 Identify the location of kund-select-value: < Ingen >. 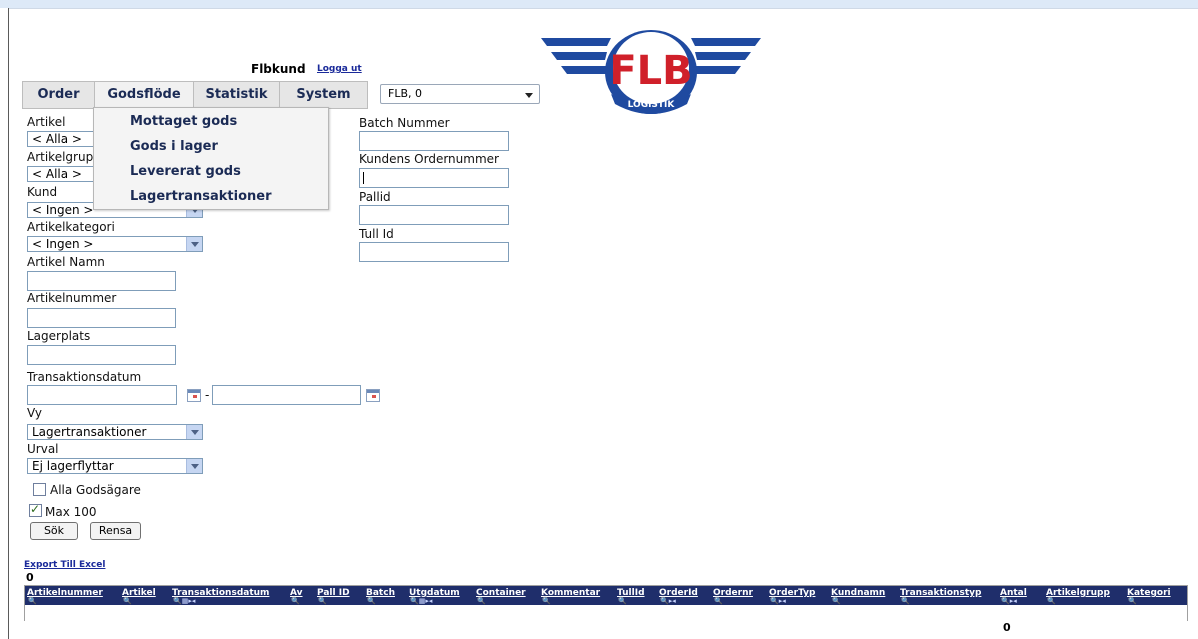
(63, 210).